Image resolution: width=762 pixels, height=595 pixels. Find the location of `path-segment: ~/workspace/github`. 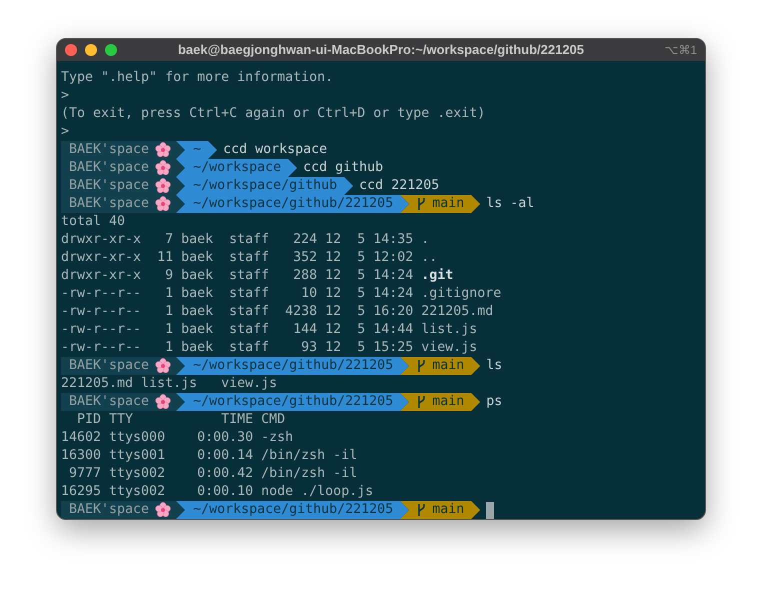

path-segment: ~/workspace/github is located at coordinates (265, 186).